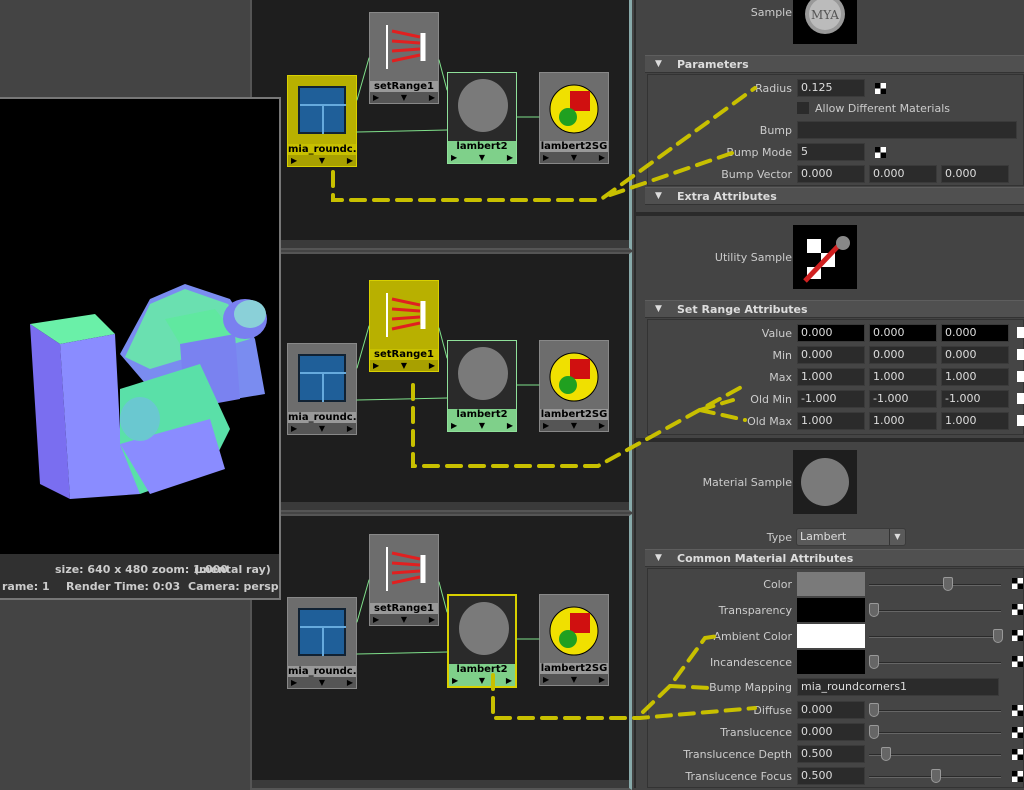 The width and height of the screenshot is (1024, 790). Describe the element at coordinates (831, 174) in the screenshot. I see `bump-vector-x: 0.000` at that location.